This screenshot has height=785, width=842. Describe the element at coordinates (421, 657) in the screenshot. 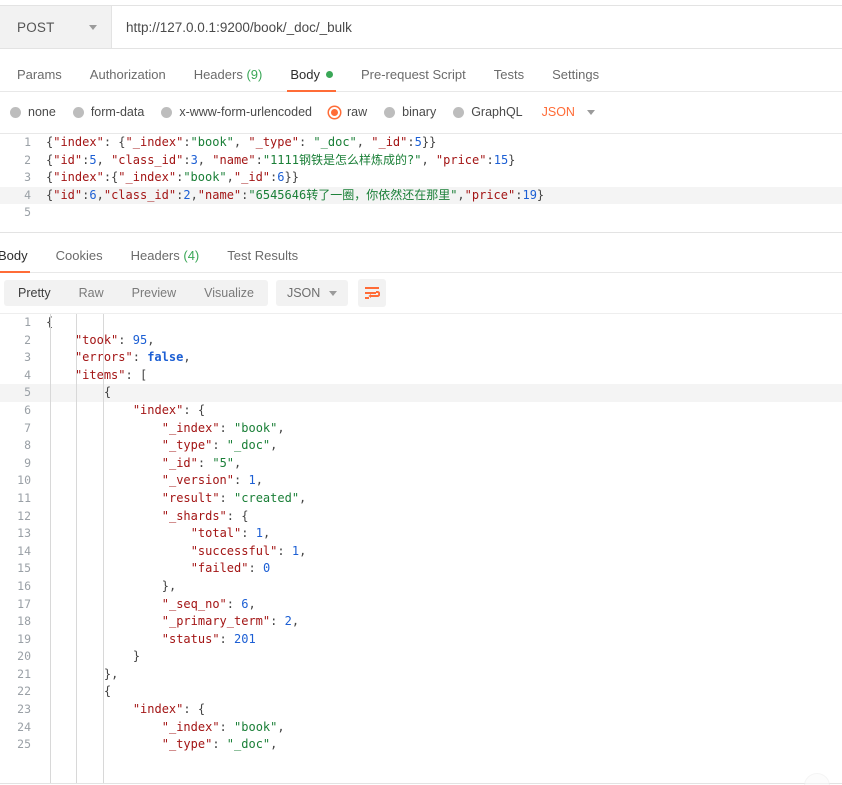

I see `code-line: 20 }` at that location.